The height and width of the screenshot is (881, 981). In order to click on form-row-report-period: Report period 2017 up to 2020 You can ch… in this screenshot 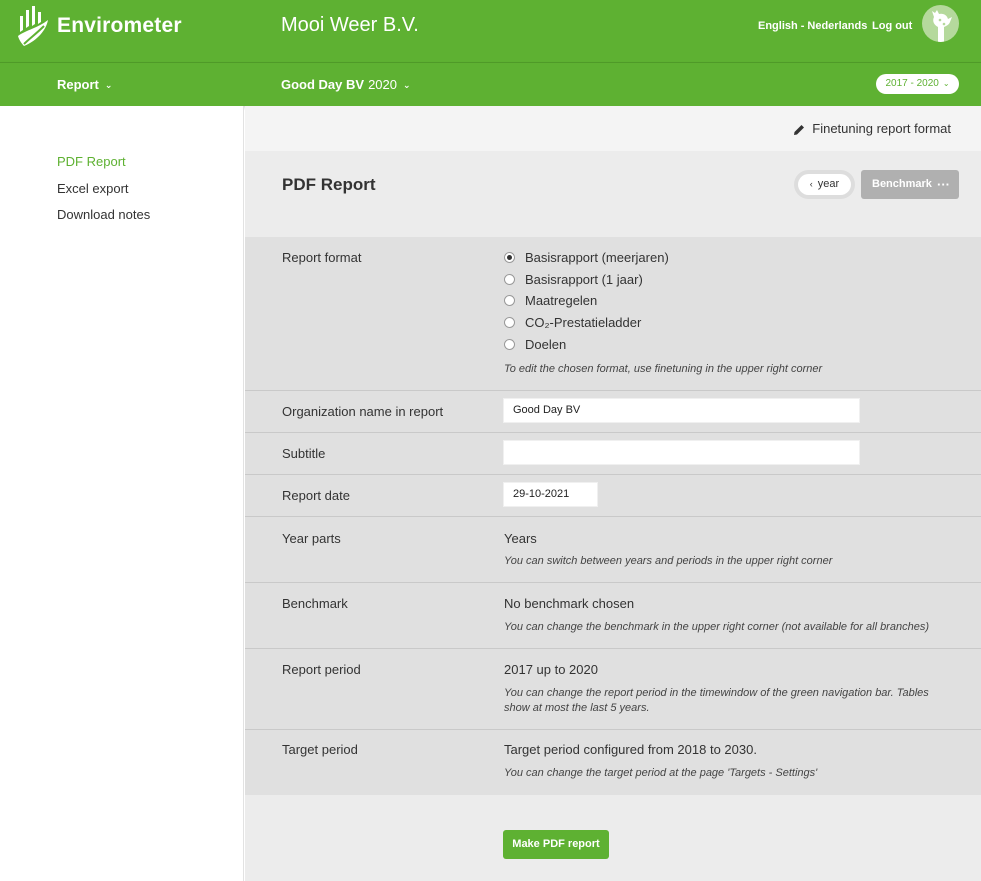, I will do `click(613, 689)`.